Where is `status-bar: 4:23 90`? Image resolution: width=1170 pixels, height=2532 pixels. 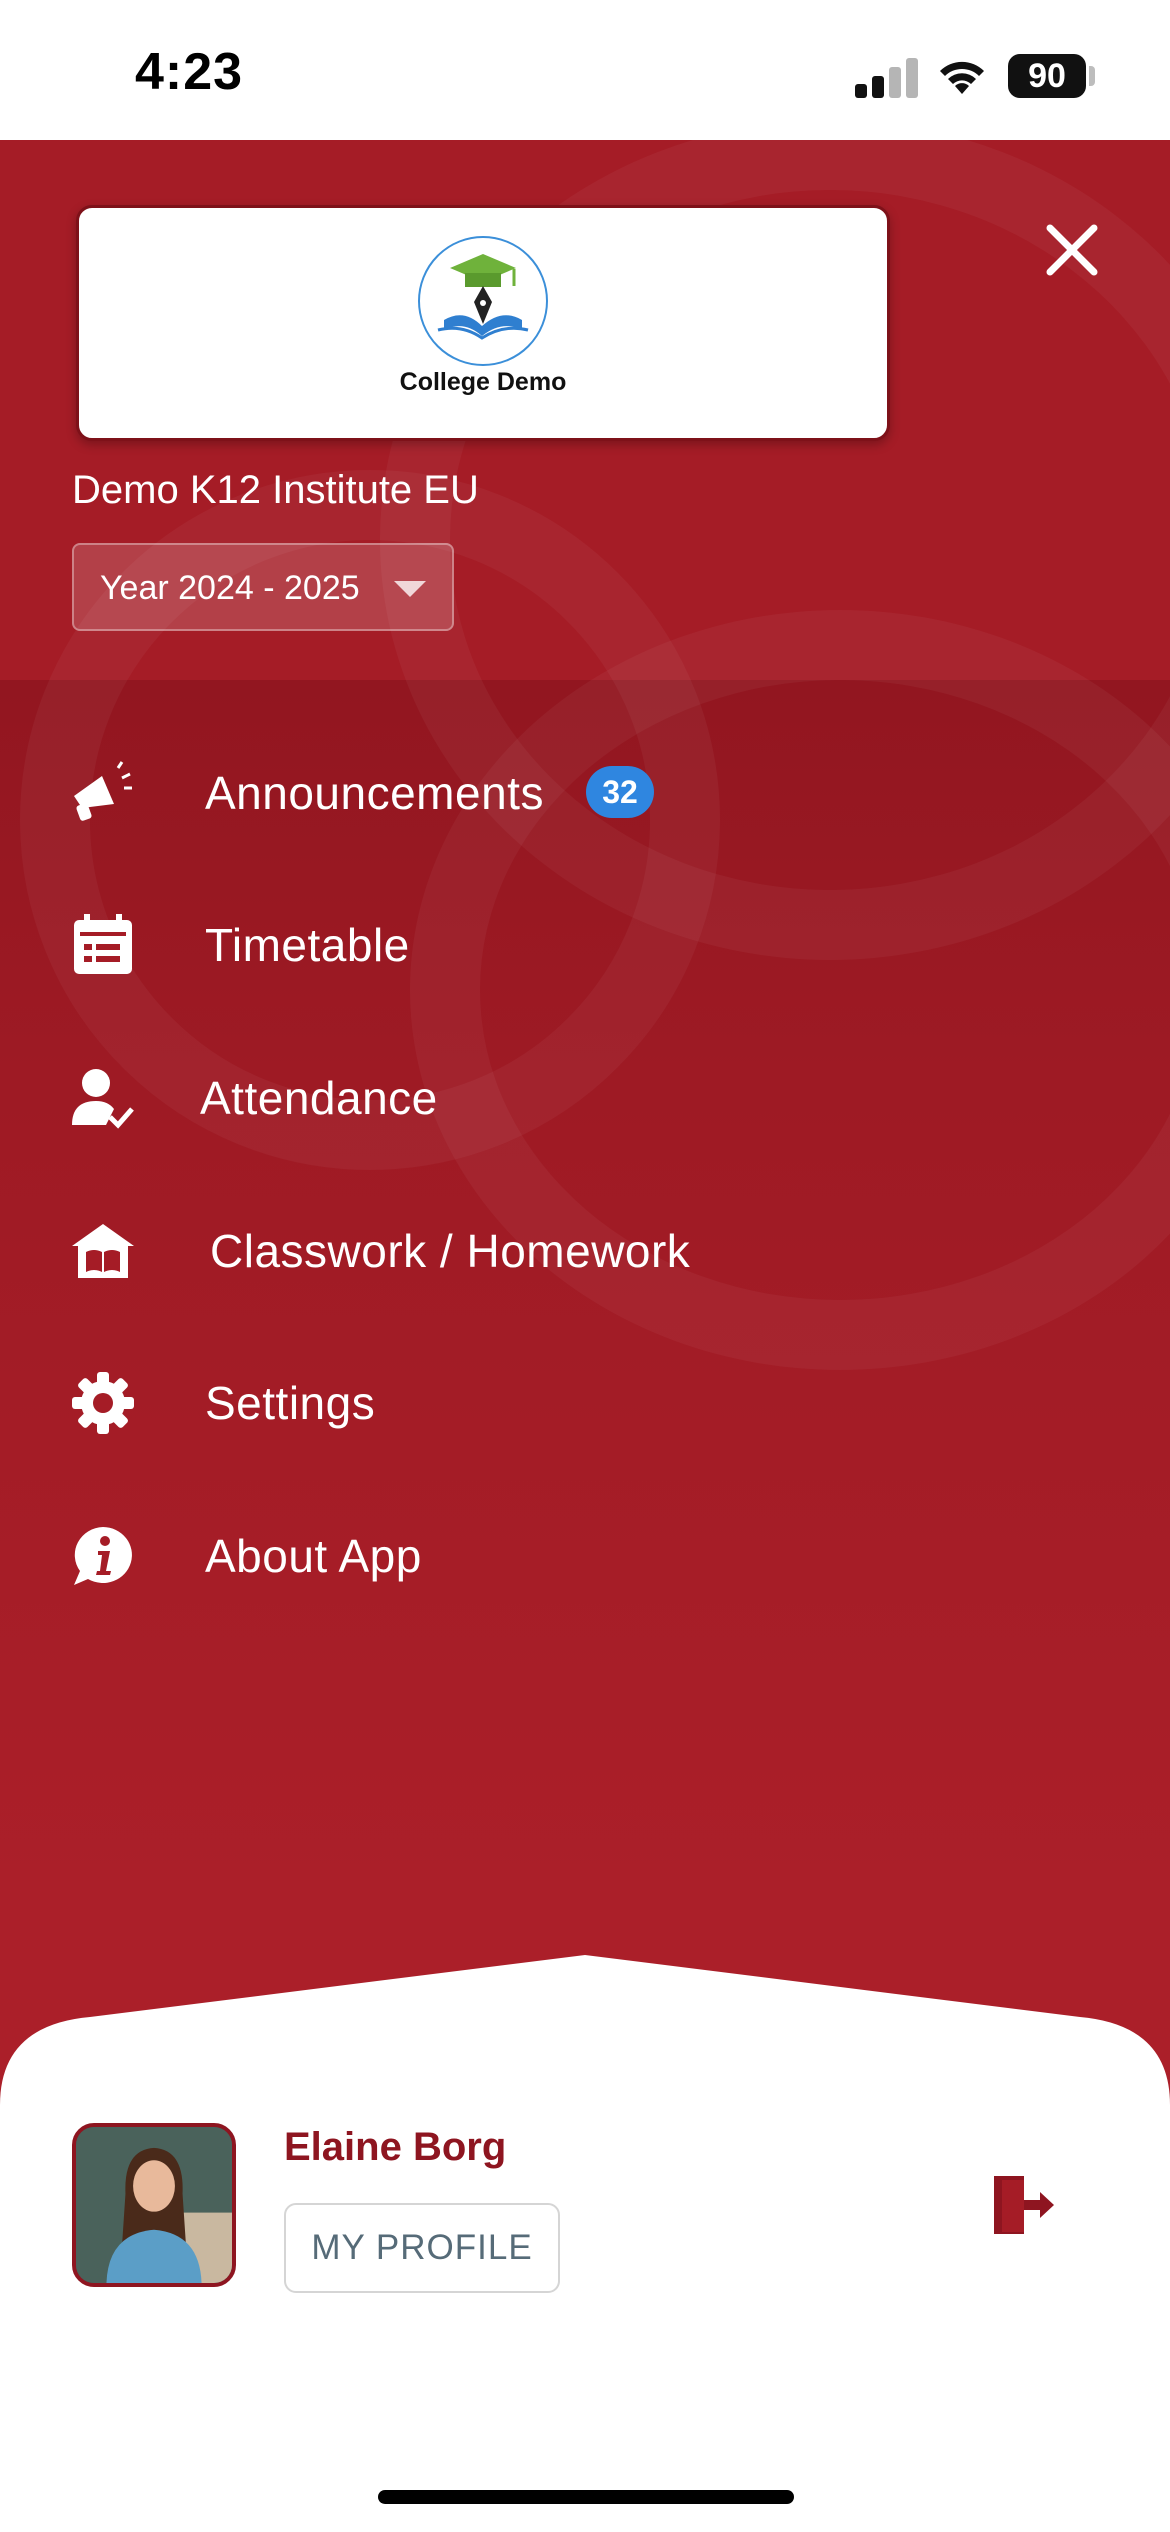
status-bar: 4:23 90 is located at coordinates (585, 70).